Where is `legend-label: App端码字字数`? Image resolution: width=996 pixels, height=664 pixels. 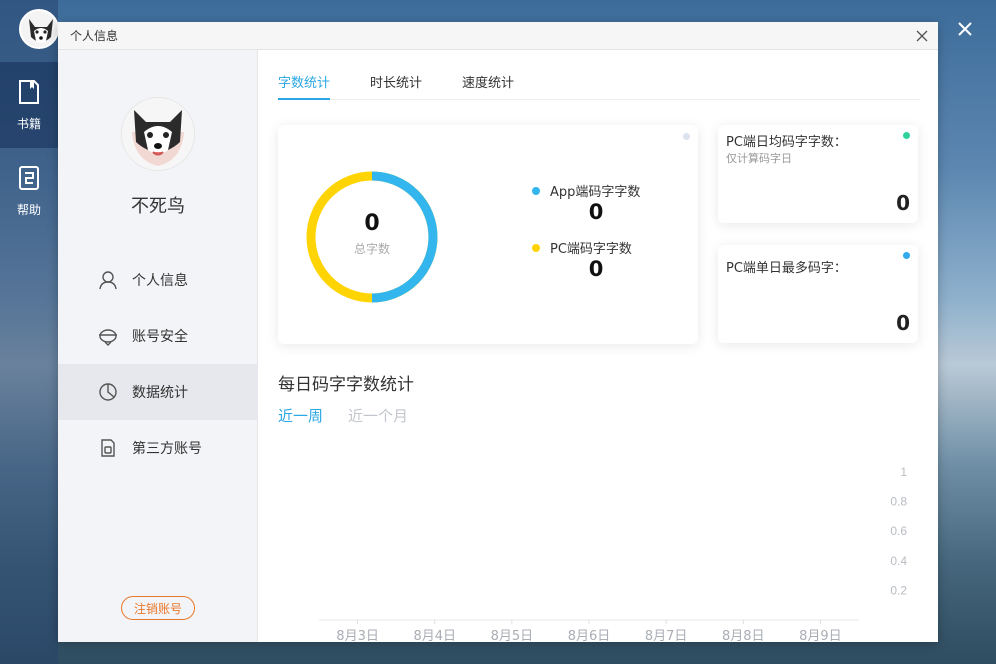
legend-label: App端码字字数 is located at coordinates (595, 192).